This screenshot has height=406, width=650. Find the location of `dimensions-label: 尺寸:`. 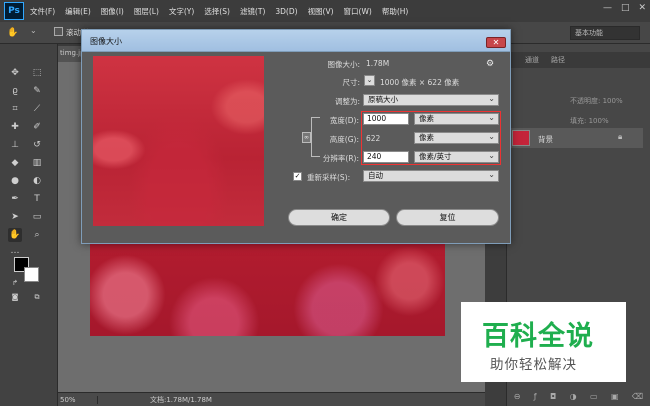

dimensions-label: 尺寸: is located at coordinates (351, 82).